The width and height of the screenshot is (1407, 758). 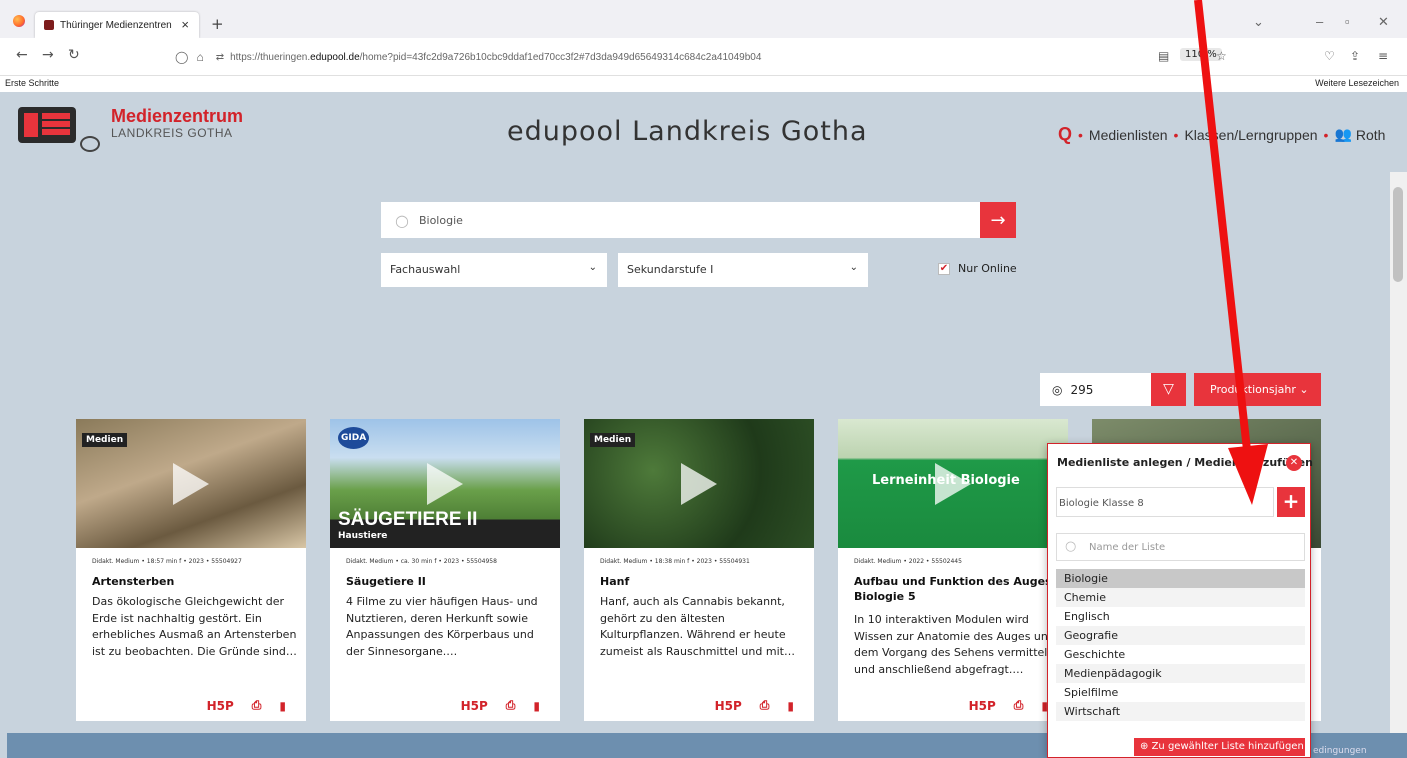 What do you see at coordinates (1357, 83) in the screenshot?
I see `bookmark-weitere: Weitere Lesezeichen` at bounding box center [1357, 83].